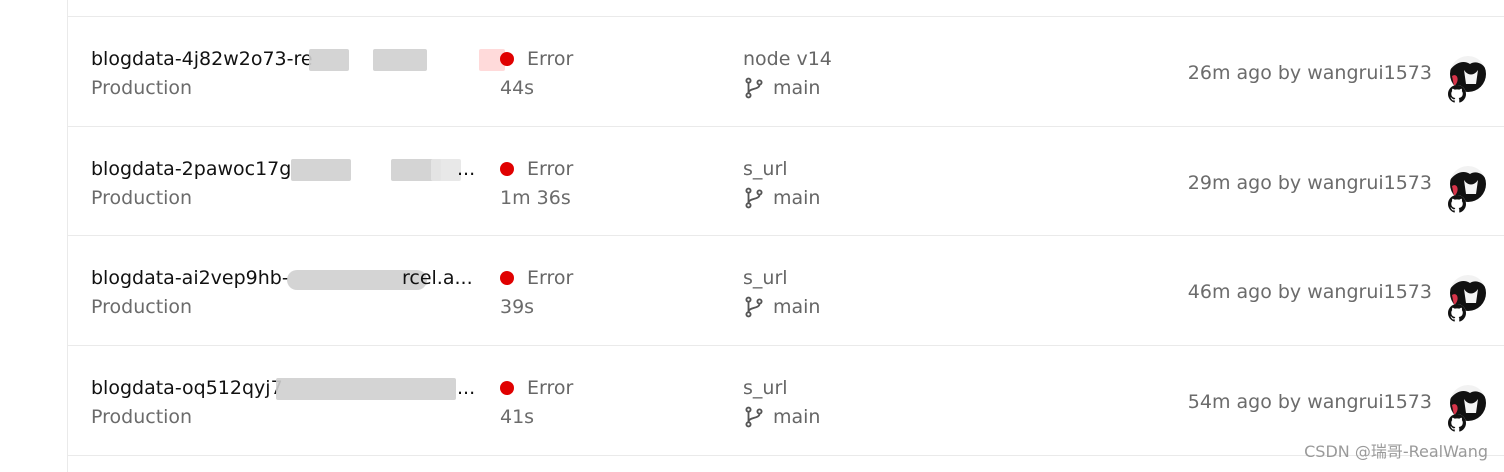  What do you see at coordinates (190, 278) in the screenshot?
I see `deployment-name-text: blogdata-ai2vep9hb-` at bounding box center [190, 278].